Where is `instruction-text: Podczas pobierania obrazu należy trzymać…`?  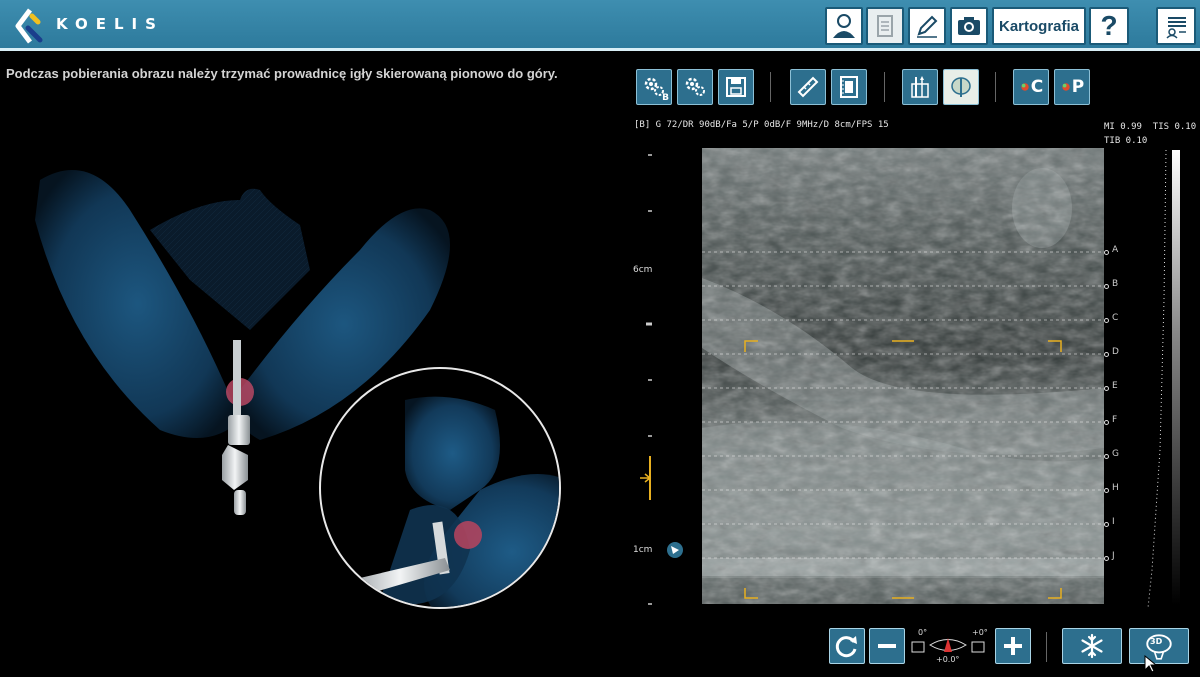
instruction-text: Podczas pobierania obrazu należy trzymać… is located at coordinates (282, 73).